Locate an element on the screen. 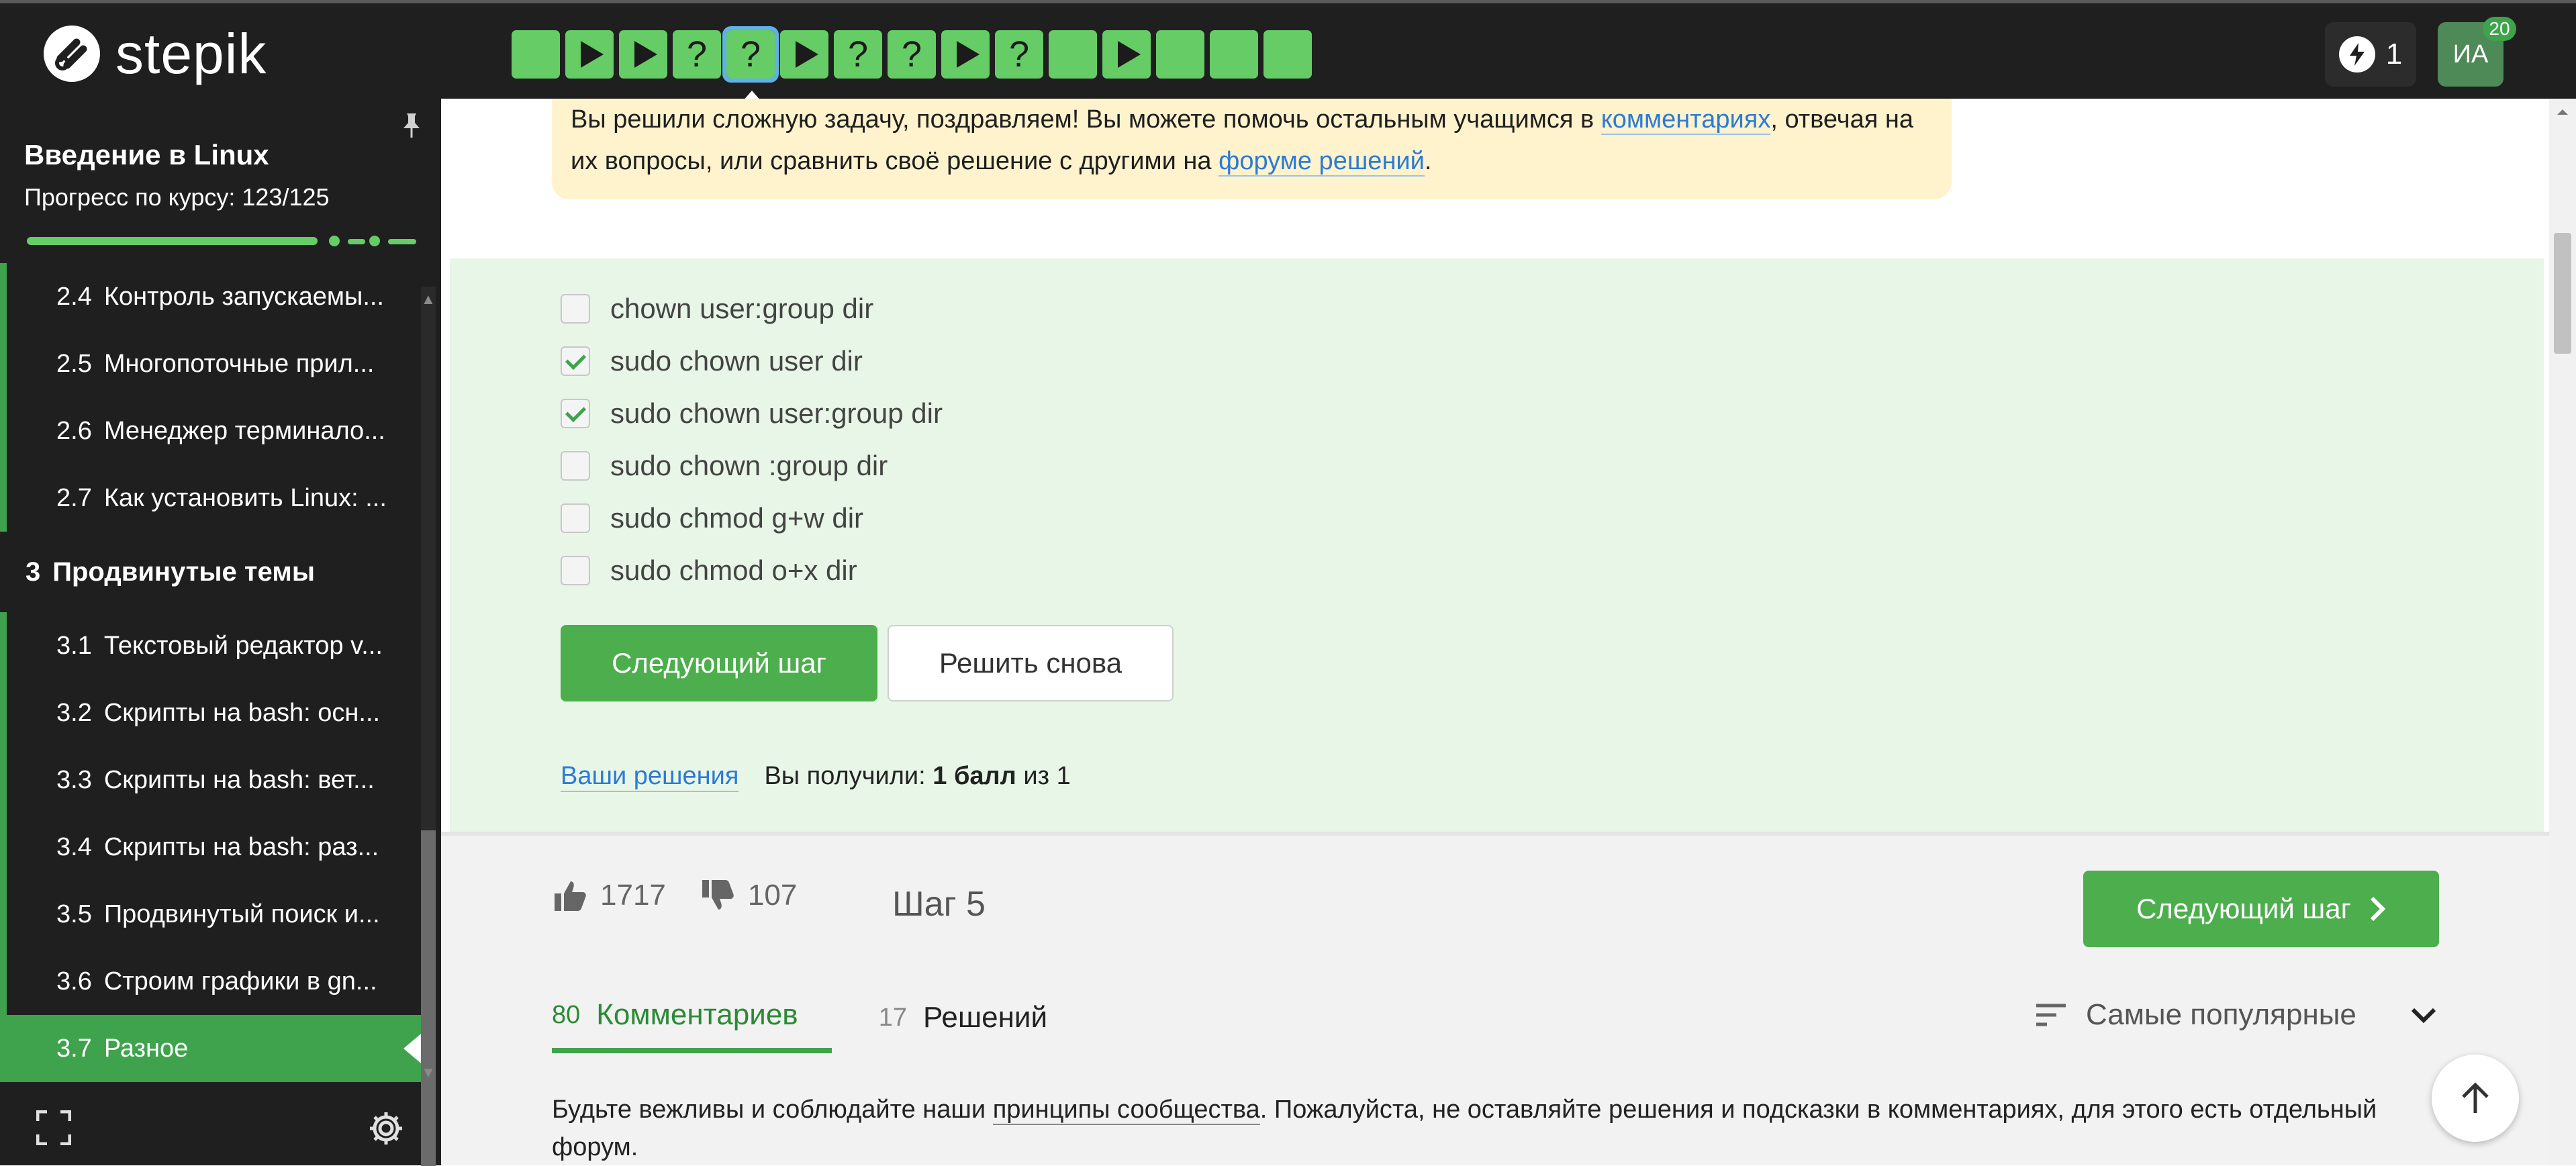 The height and width of the screenshot is (1166, 2576). module-heading: 3 Продвинутые темы is located at coordinates (211, 572).